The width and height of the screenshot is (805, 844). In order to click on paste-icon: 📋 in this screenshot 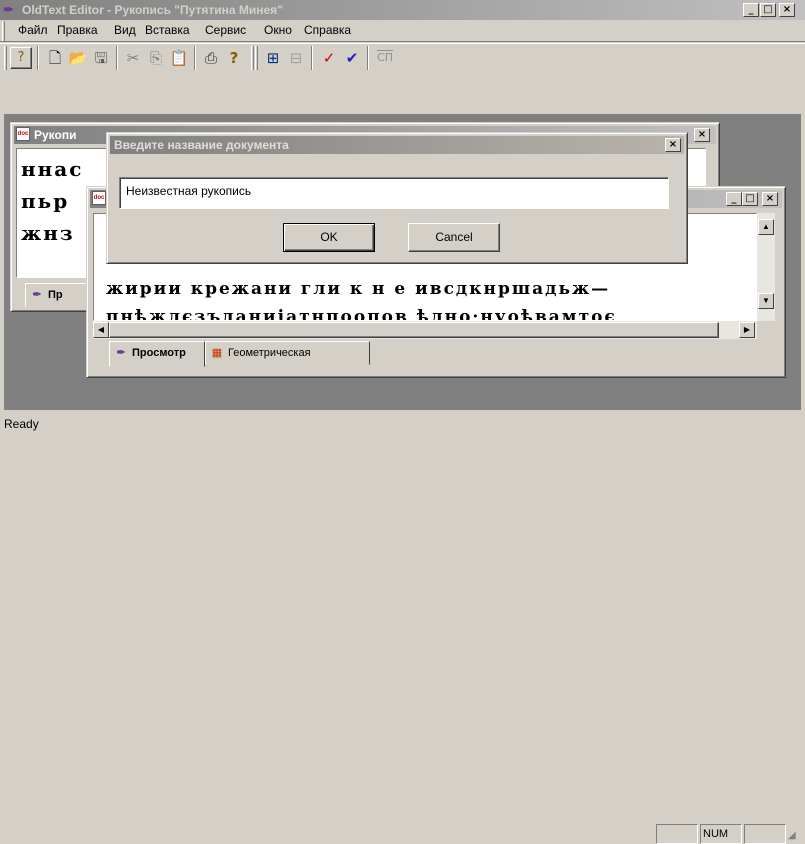, I will do `click(179, 58)`.